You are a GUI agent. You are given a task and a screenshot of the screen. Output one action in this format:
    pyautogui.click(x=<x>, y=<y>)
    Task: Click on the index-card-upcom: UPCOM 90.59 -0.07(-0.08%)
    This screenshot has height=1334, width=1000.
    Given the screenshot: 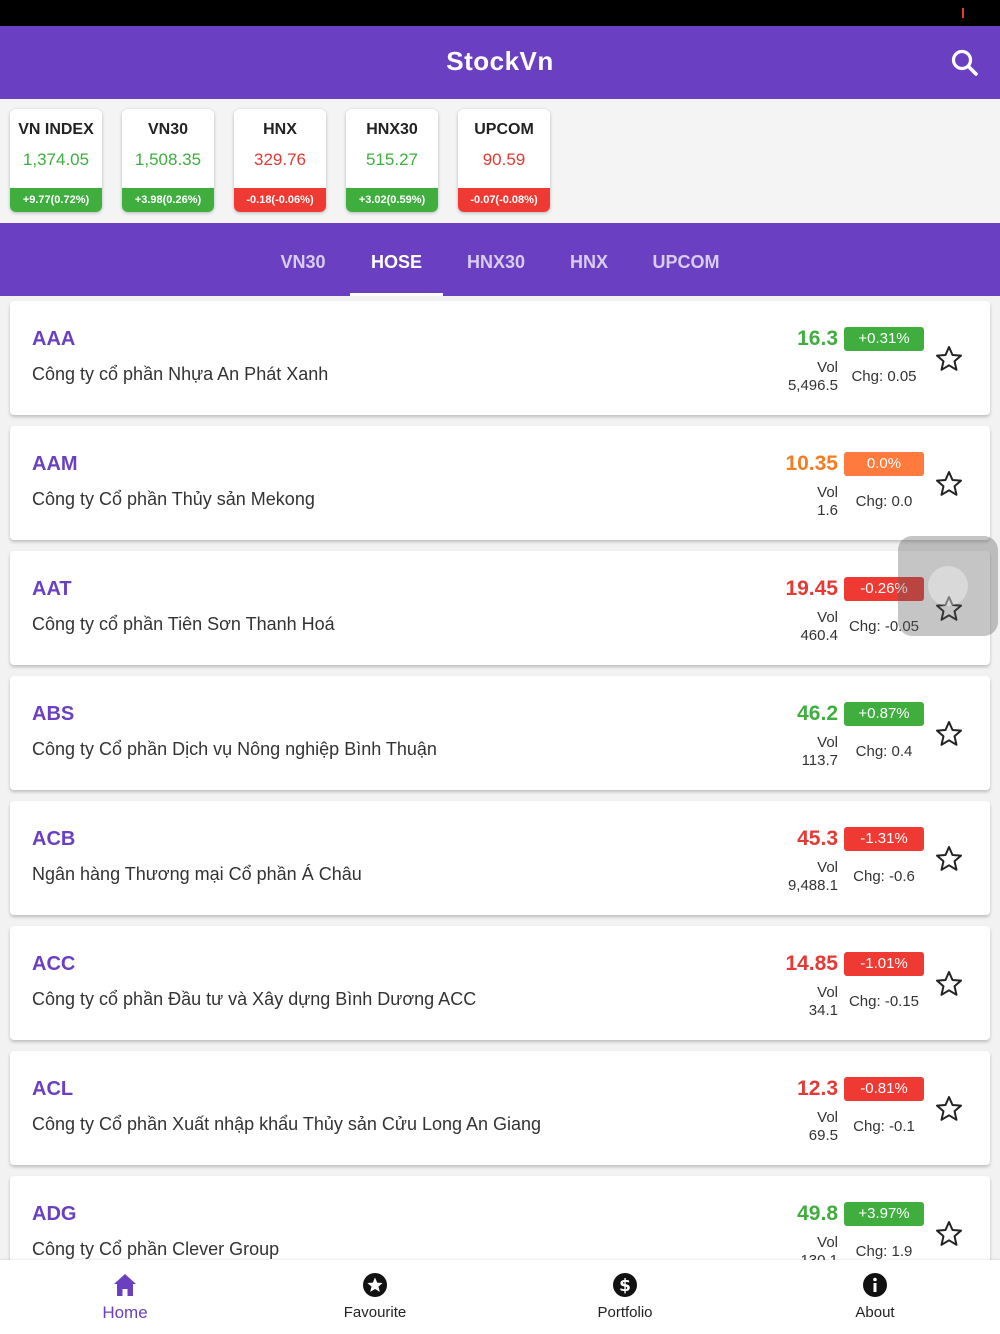 What is the action you would take?
    pyautogui.click(x=504, y=160)
    